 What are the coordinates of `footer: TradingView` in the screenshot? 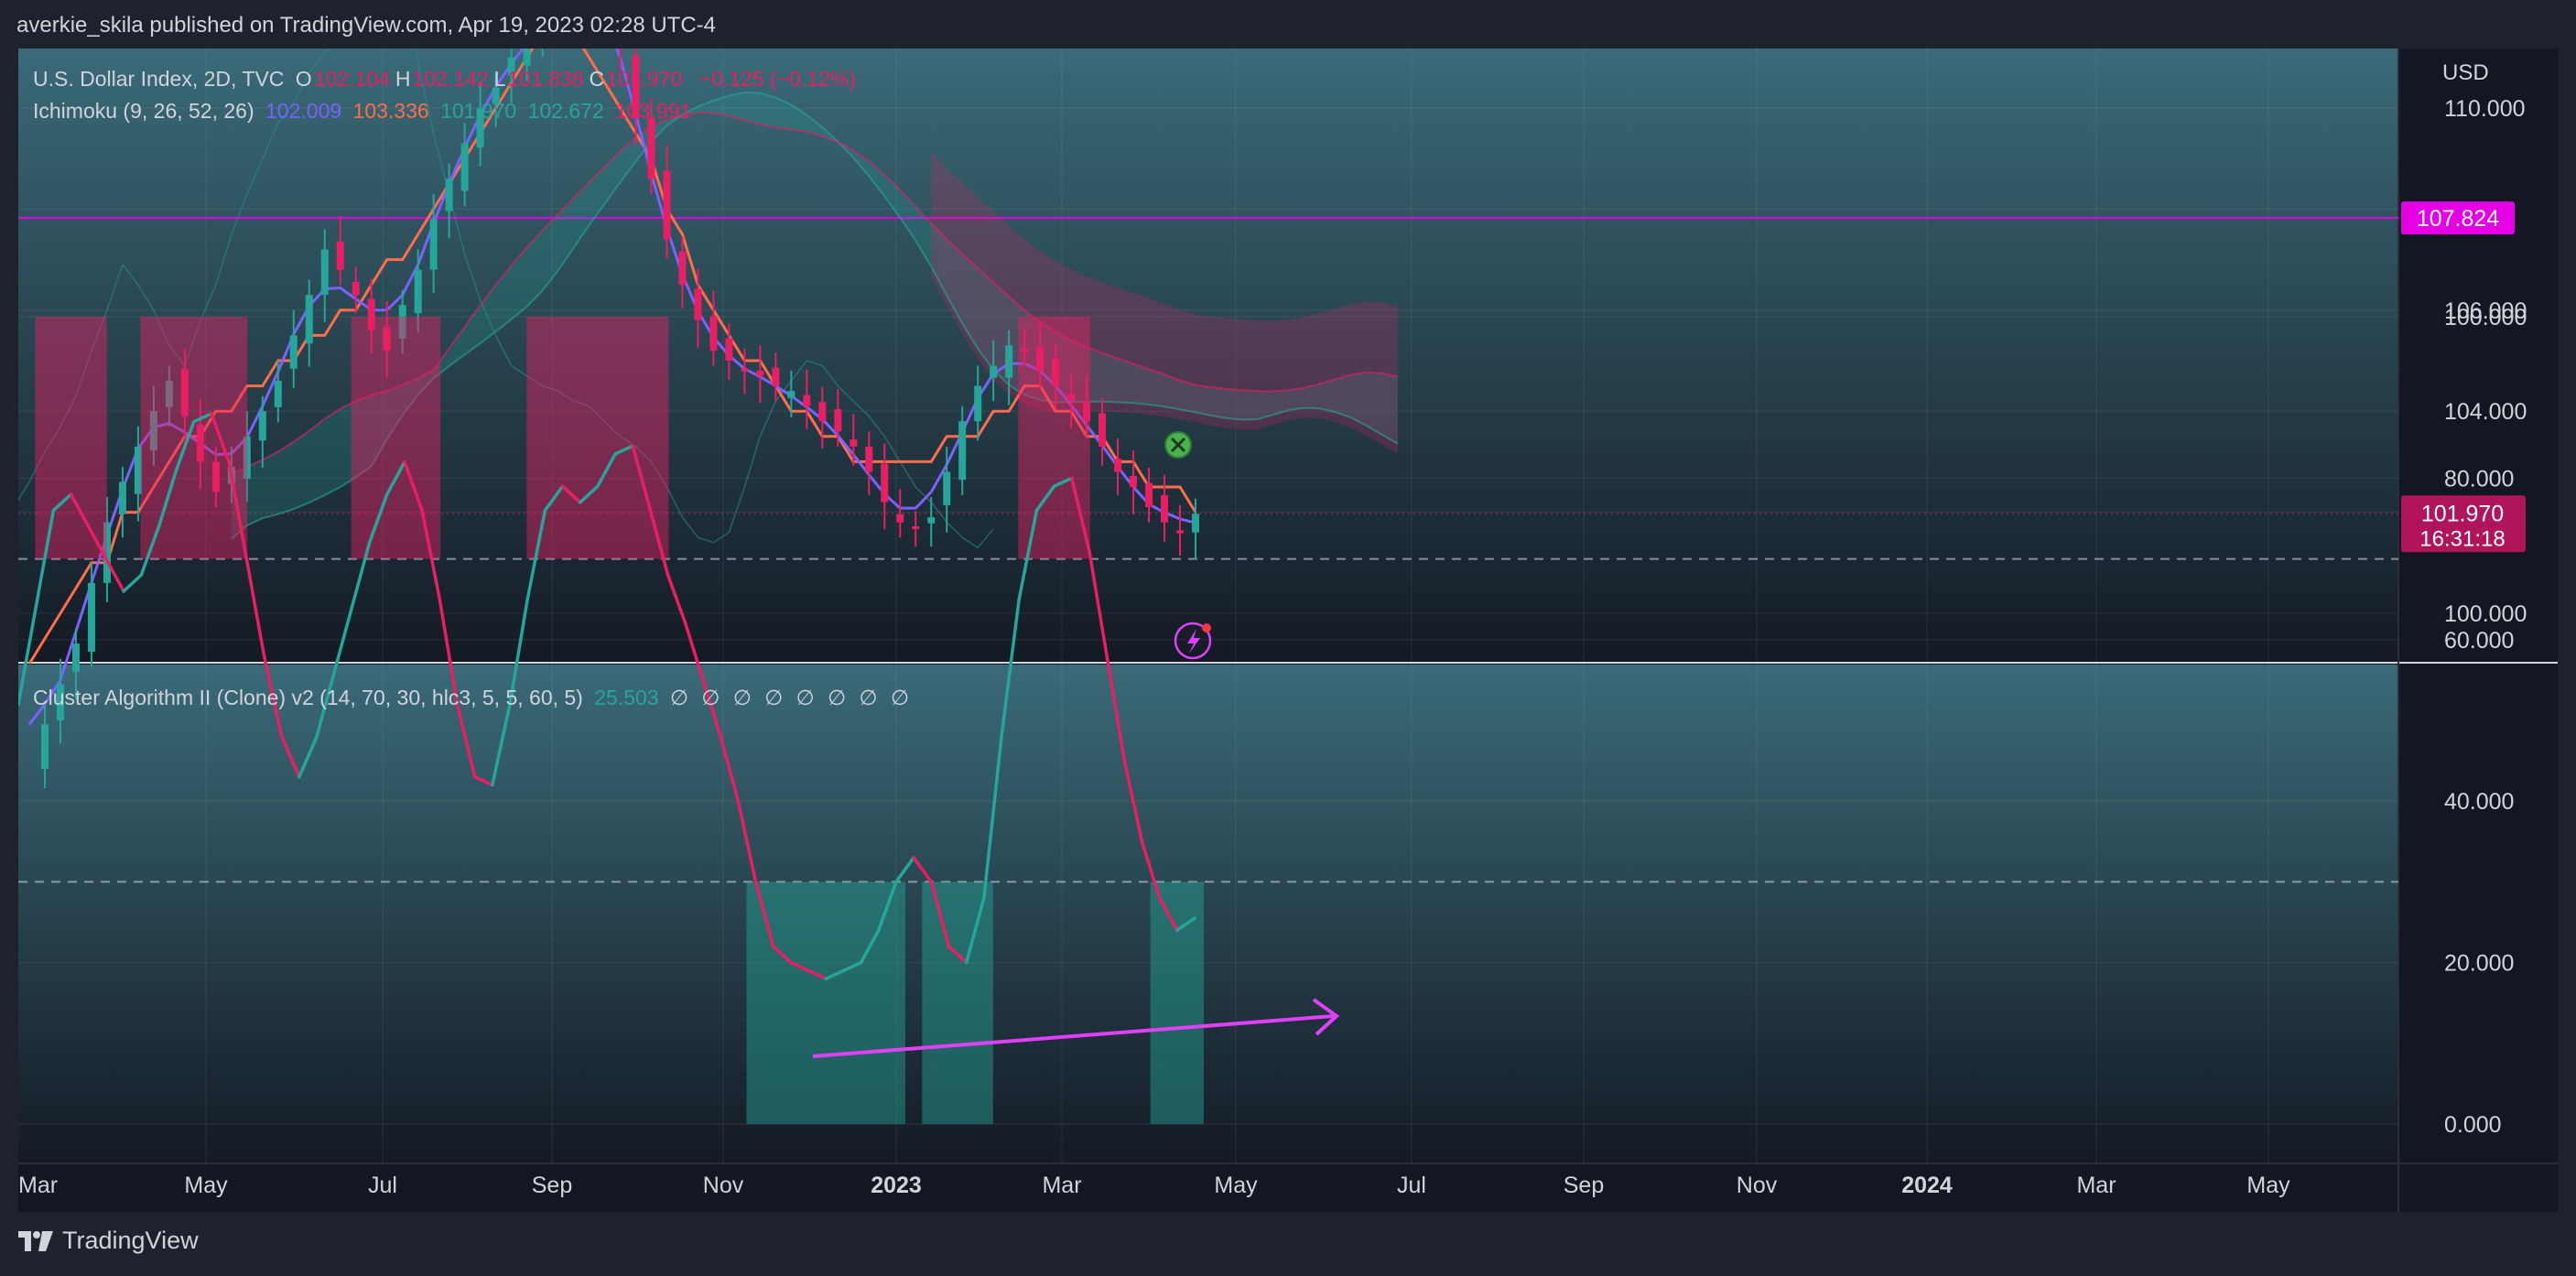 It's located at (109, 1241).